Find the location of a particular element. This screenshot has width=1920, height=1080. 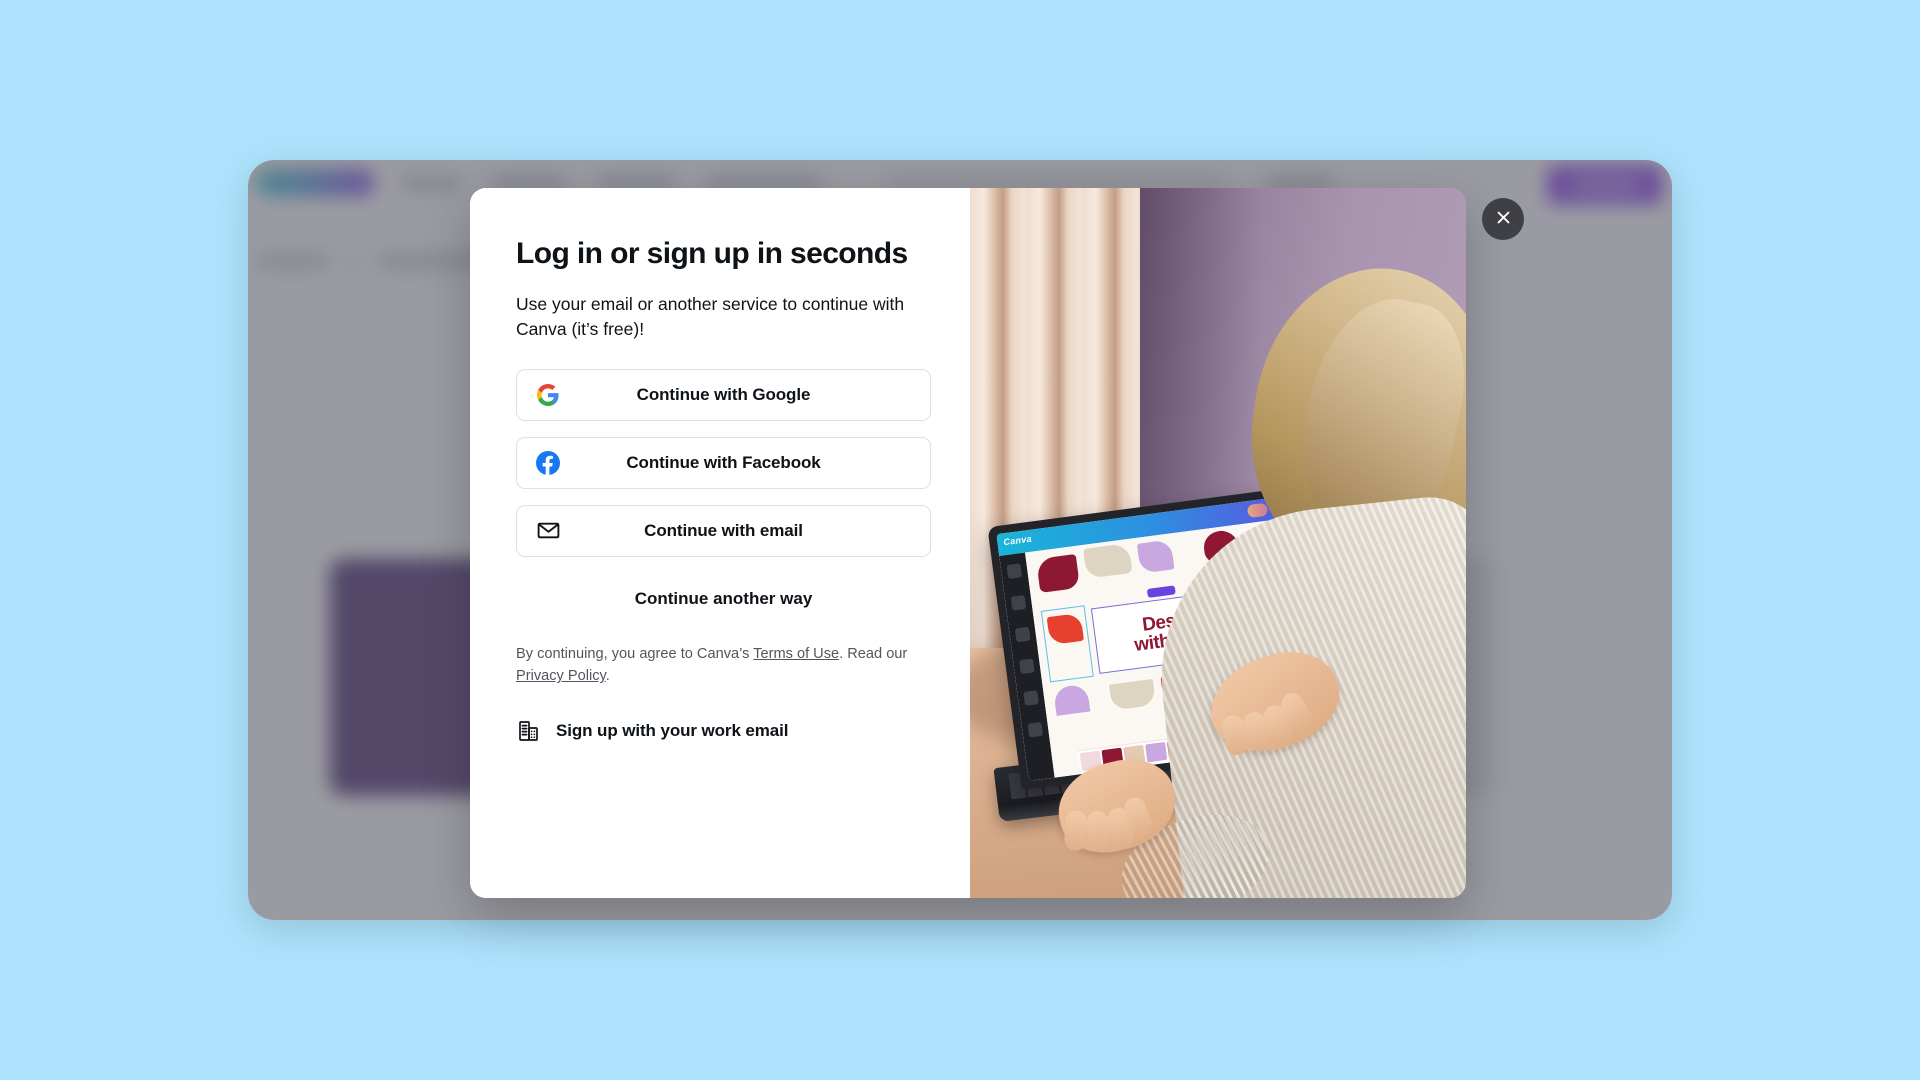

continue-with-google-label: Continue with Google is located at coordinates (723, 394).